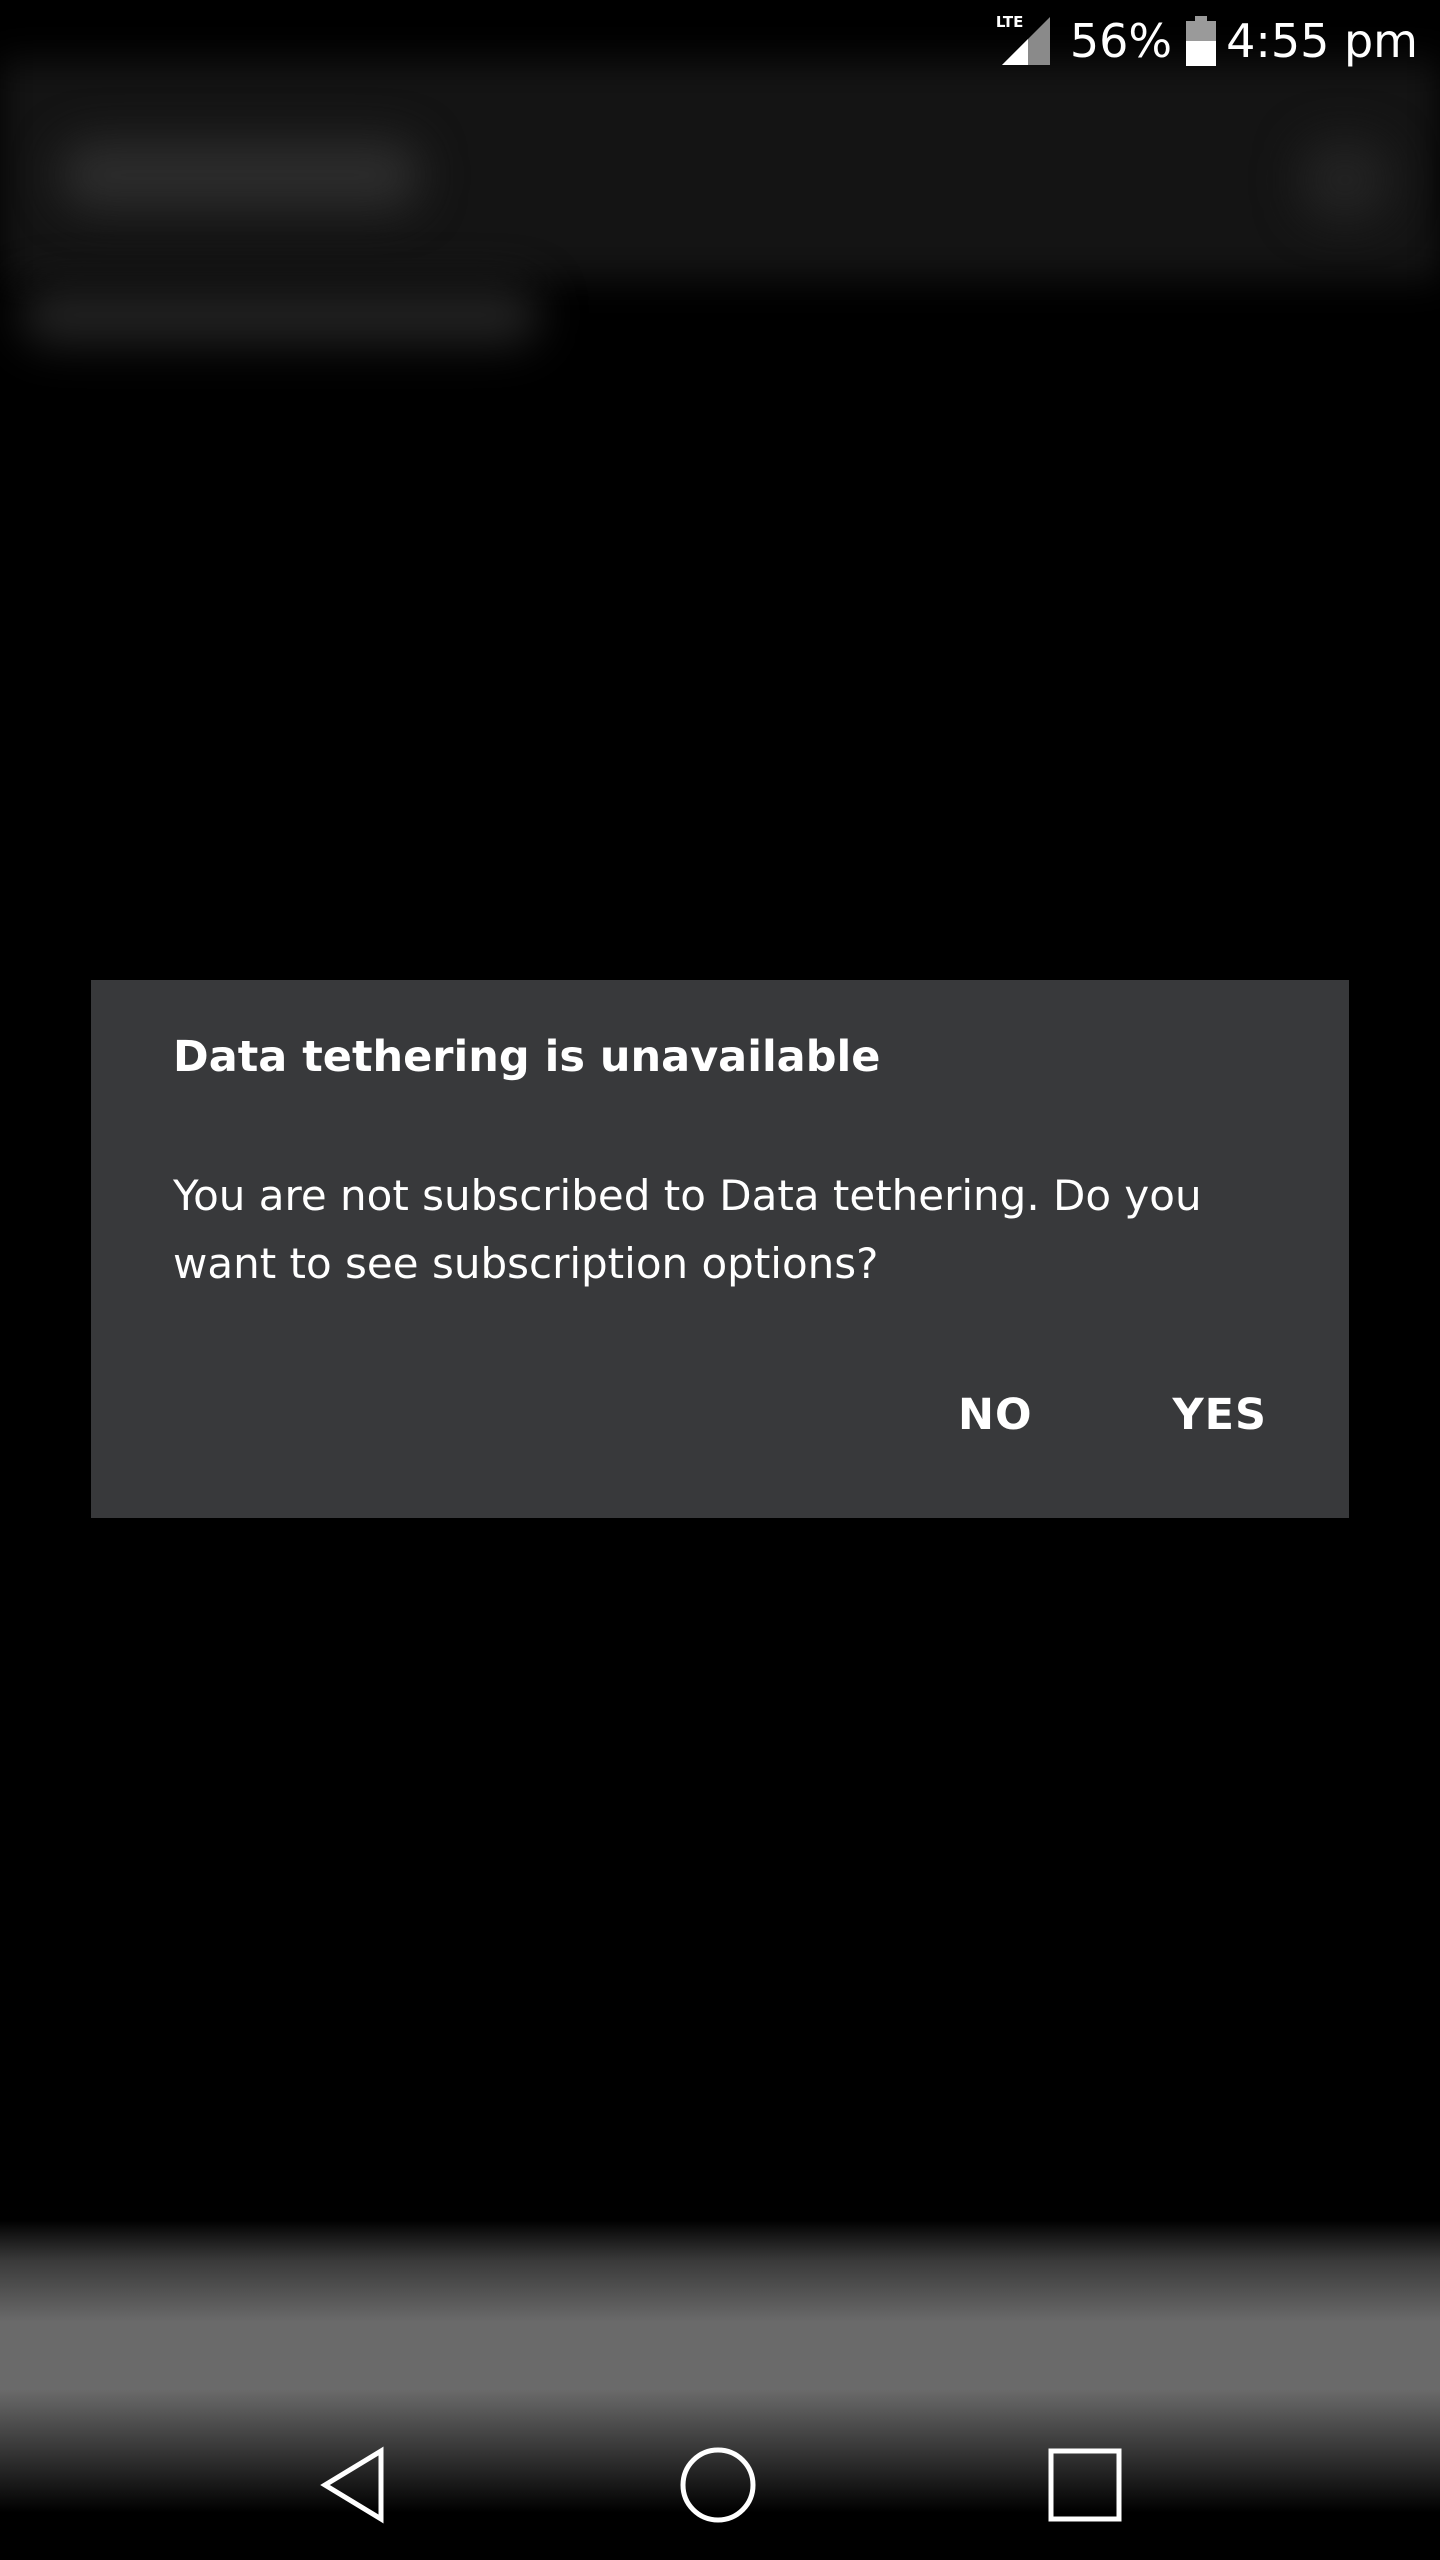  I want to click on dialog-title: Data tethering is unavailable, so click(527, 1057).